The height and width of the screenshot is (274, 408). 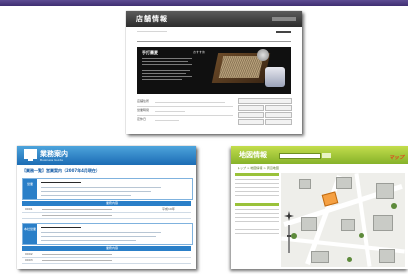 What do you see at coordinates (107, 189) in the screenshot?
I see `guide-block: 営業` at bounding box center [107, 189].